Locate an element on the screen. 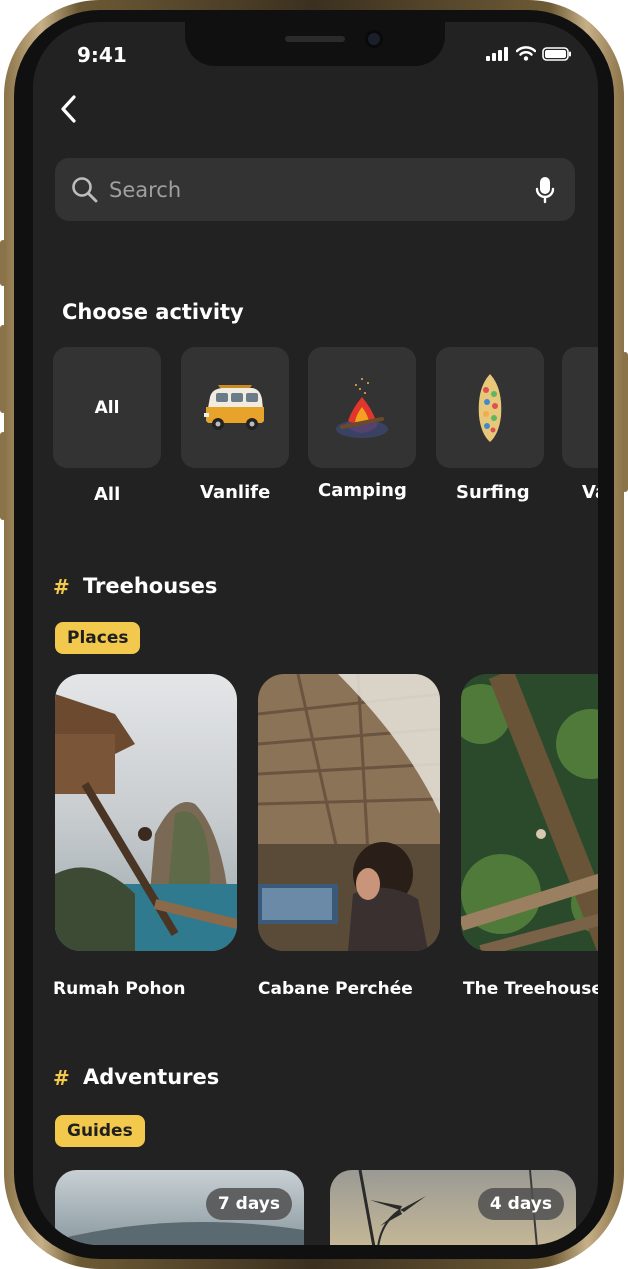 The image size is (628, 1269). duration-badge-1: 7 days is located at coordinates (248, 1204).